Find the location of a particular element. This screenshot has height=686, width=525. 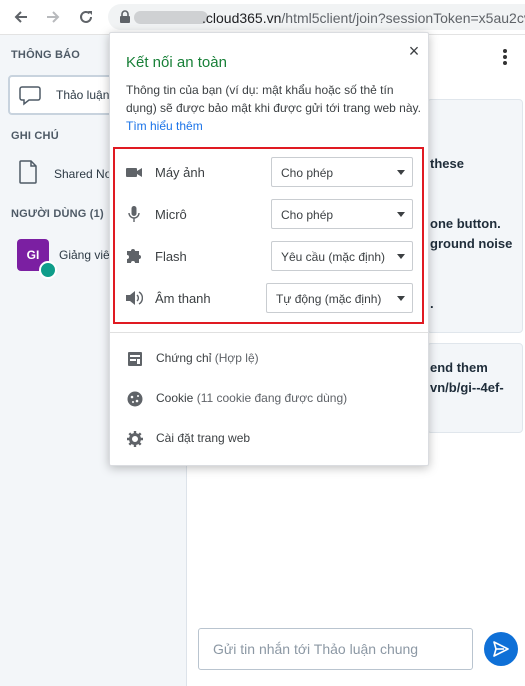

sidebar-item-label: Shared Not is located at coordinates (84, 174).